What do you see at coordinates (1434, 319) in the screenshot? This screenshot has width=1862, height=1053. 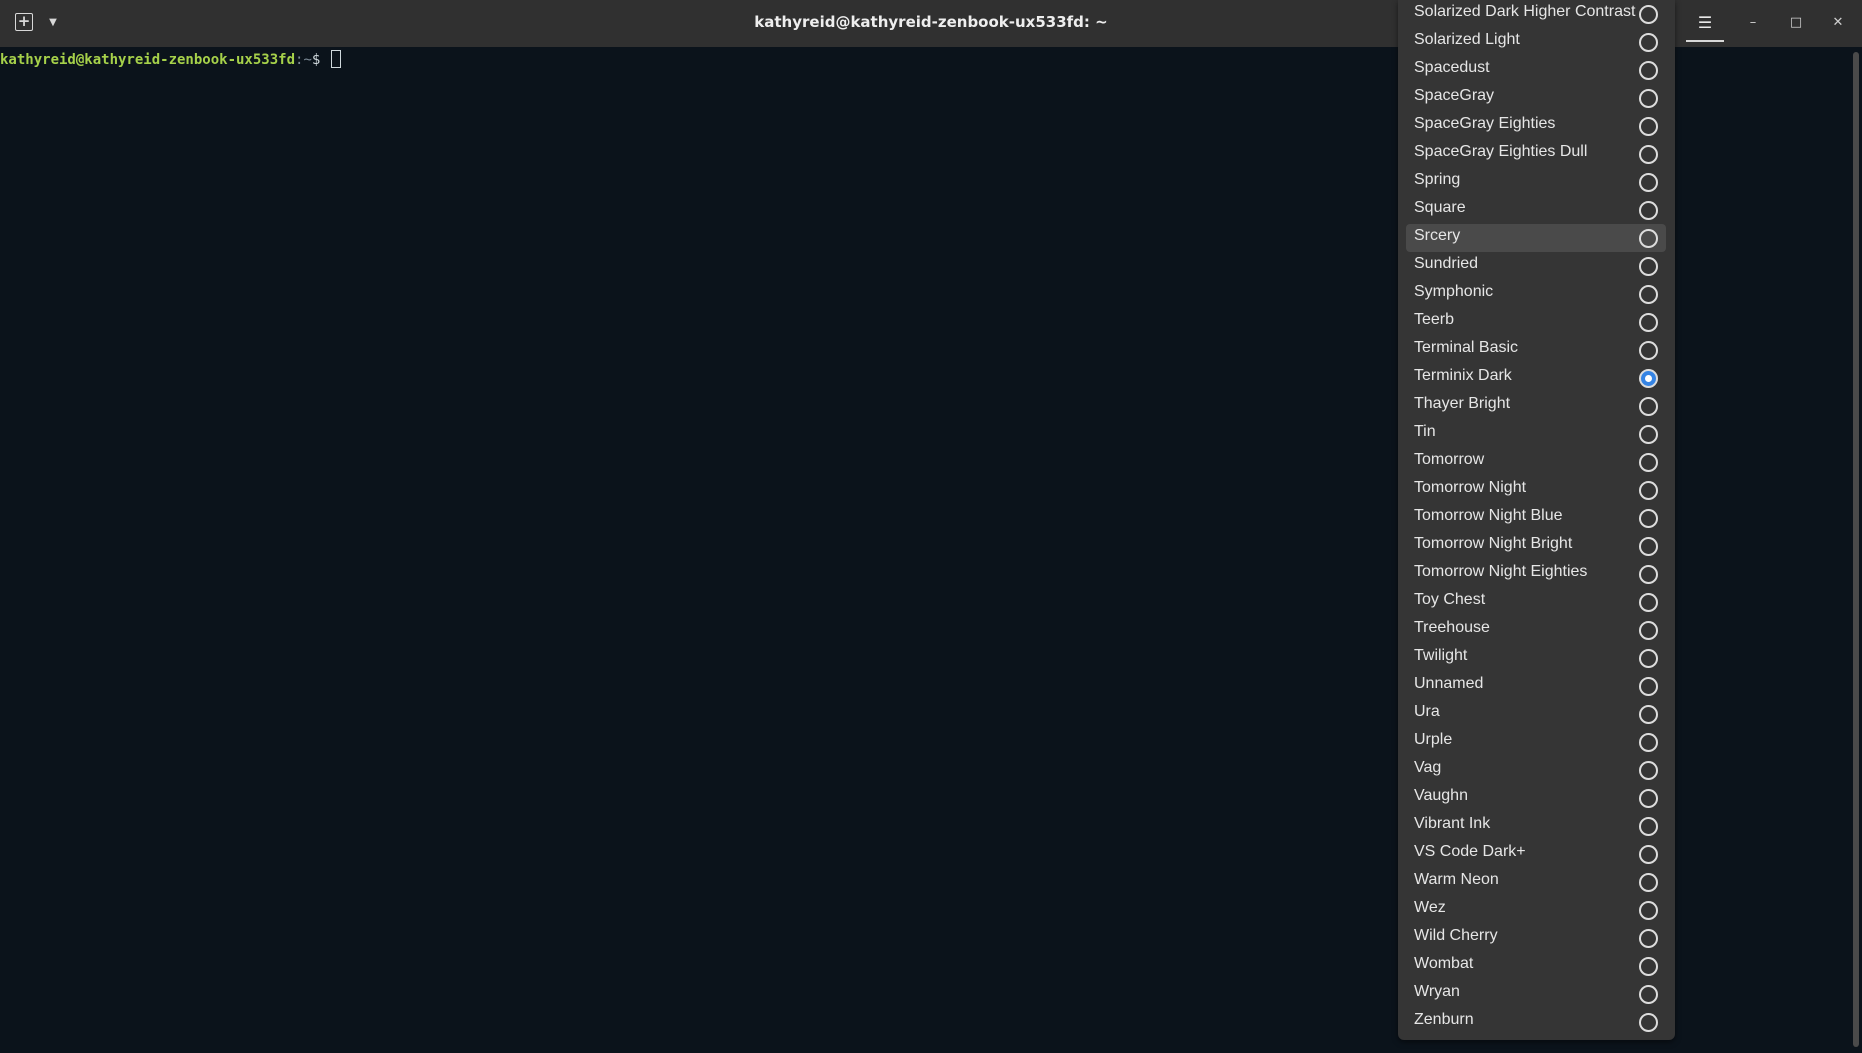 I see `theme-menu-item-label: Teerb` at bounding box center [1434, 319].